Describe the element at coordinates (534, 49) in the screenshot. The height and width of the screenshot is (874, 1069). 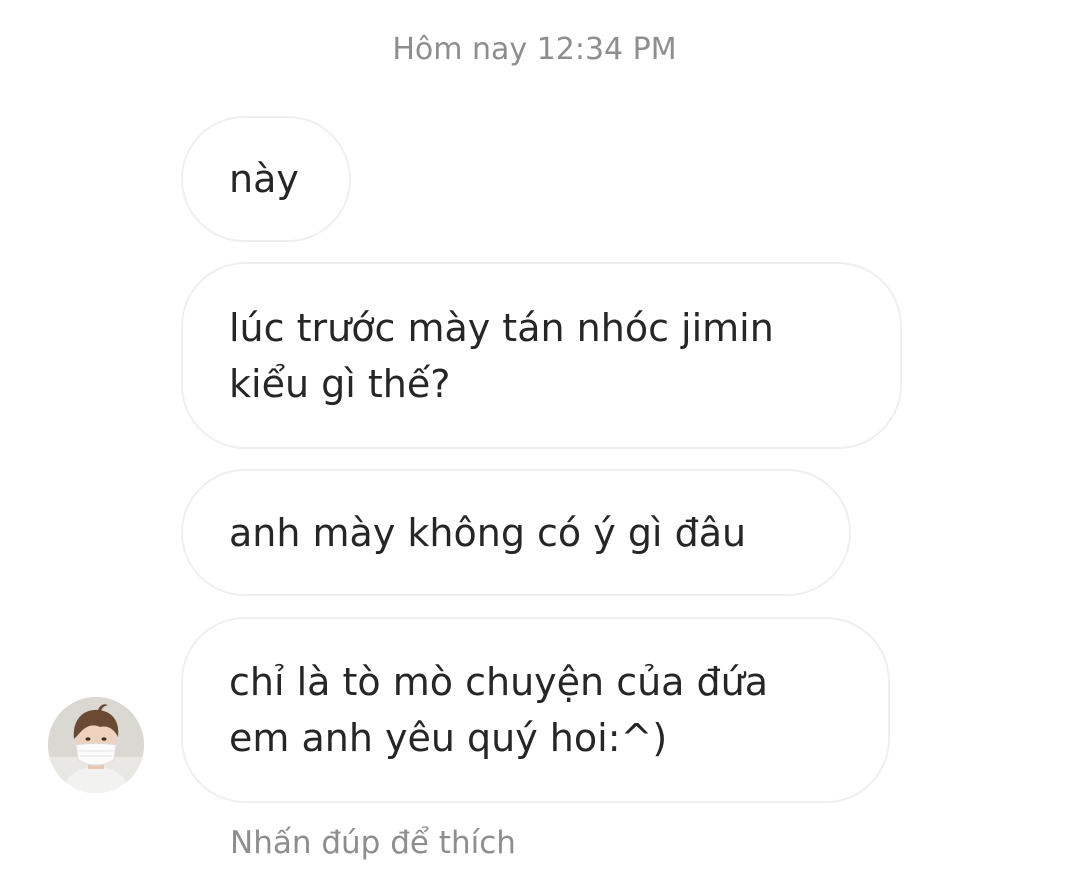
I see `message-timestamp: Hôm nay 12:34 PM` at that location.